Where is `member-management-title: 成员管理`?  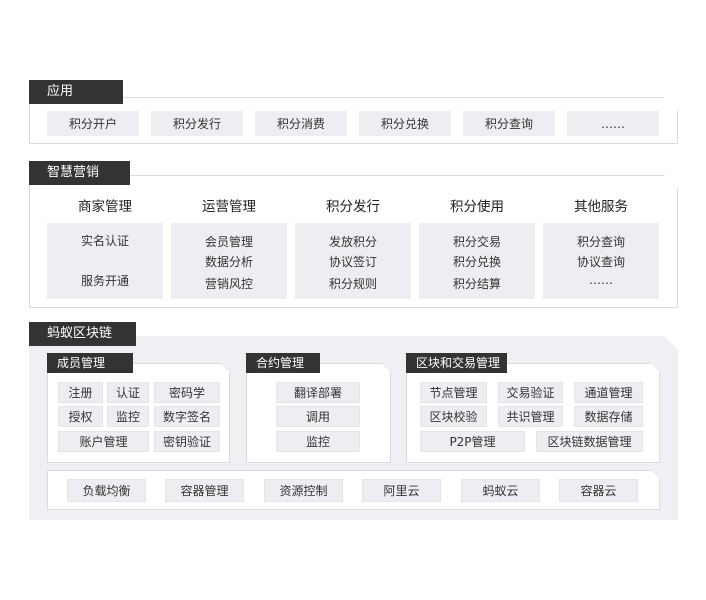
member-management-title: 成员管理 is located at coordinates (90, 363).